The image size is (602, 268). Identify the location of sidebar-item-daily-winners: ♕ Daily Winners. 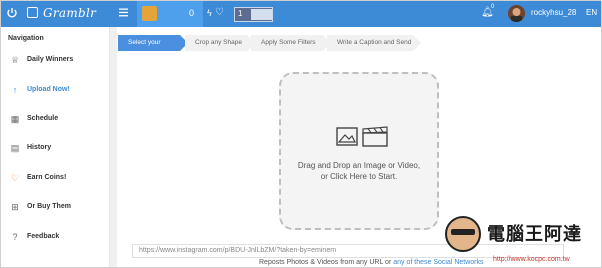
(55, 61).